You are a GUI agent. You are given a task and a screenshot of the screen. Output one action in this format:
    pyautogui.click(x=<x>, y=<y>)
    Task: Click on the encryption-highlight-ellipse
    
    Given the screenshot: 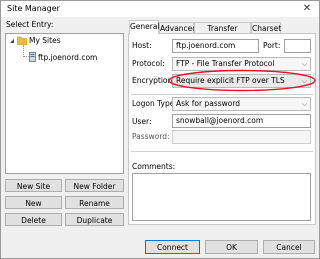 What is the action you would take?
    pyautogui.click(x=242, y=80)
    